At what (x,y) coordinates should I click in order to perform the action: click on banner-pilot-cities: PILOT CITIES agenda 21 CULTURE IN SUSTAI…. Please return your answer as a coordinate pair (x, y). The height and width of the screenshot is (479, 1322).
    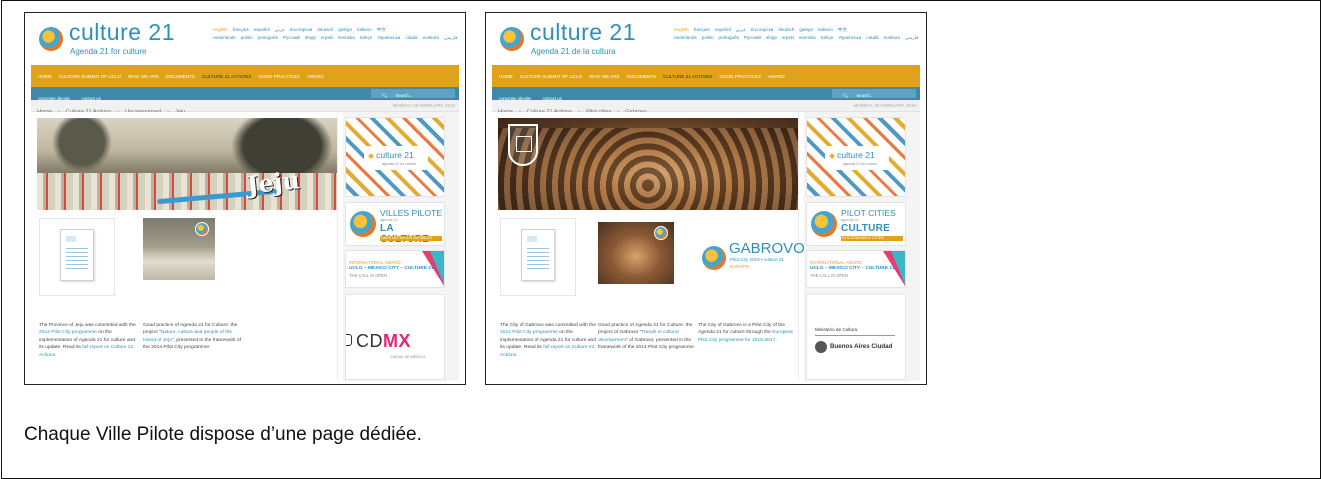
    Looking at the image, I should click on (856, 224).